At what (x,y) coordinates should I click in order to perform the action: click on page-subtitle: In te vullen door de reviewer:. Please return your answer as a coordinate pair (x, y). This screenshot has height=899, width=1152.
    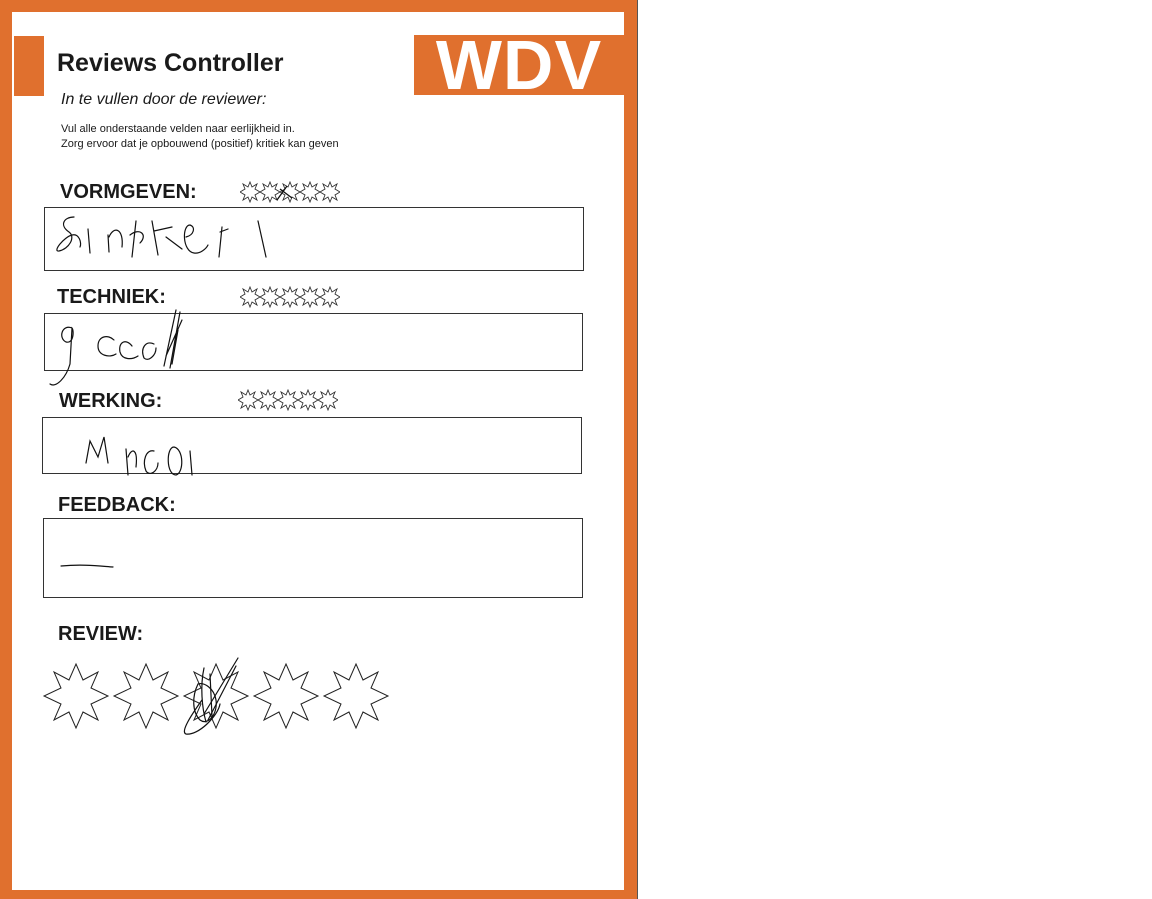
    Looking at the image, I should click on (164, 99).